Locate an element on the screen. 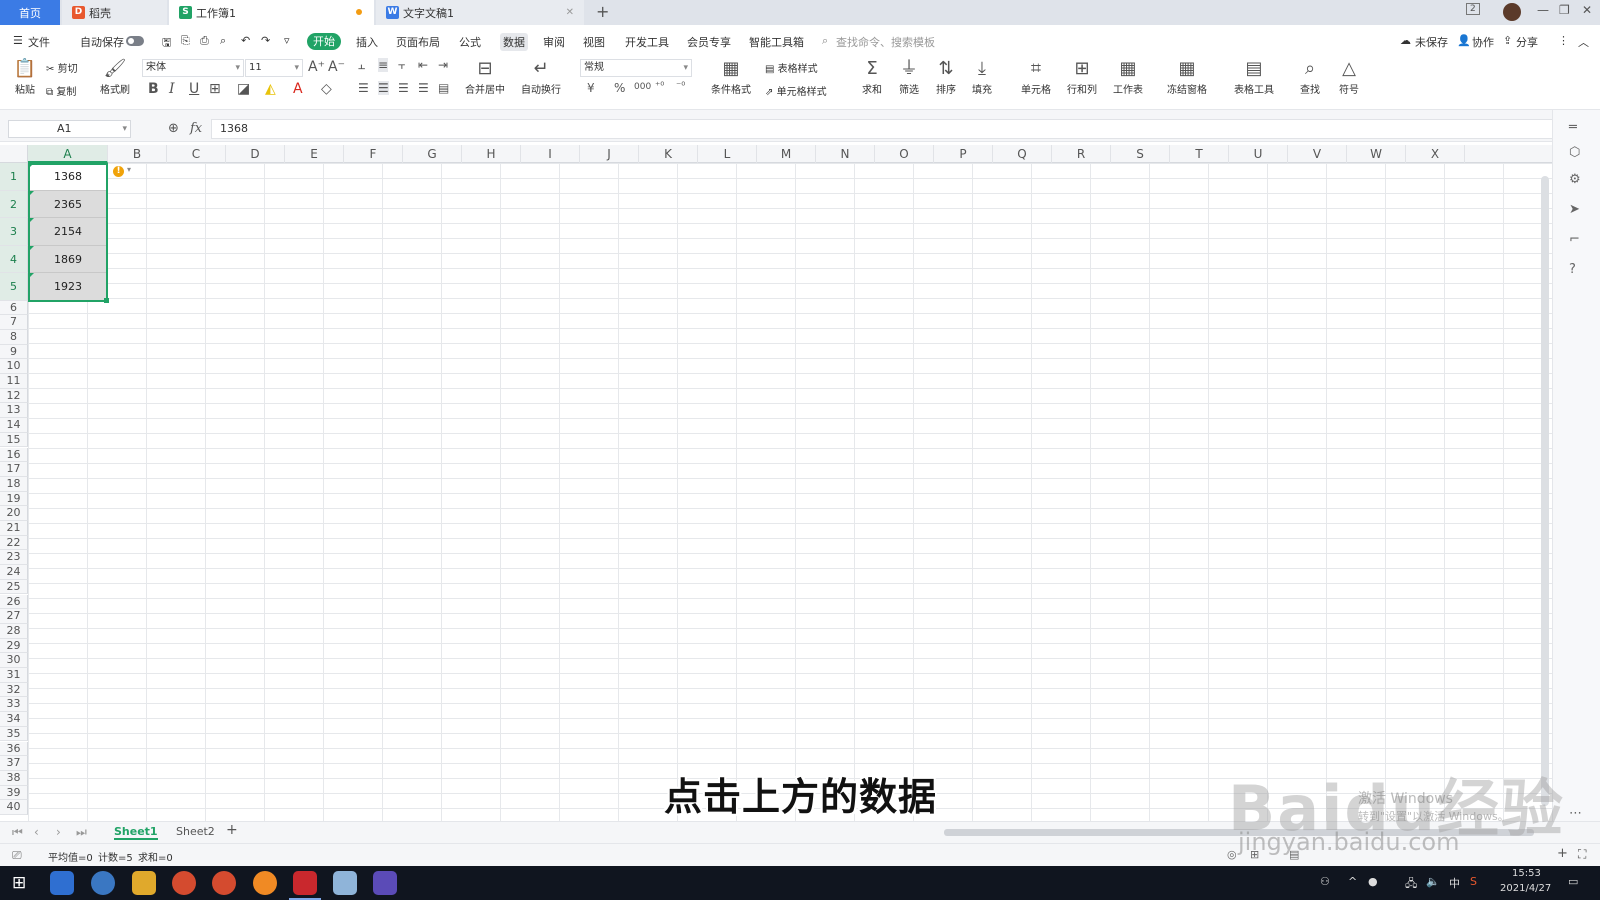  decrease-font-icon: A⁻ is located at coordinates (336, 67).